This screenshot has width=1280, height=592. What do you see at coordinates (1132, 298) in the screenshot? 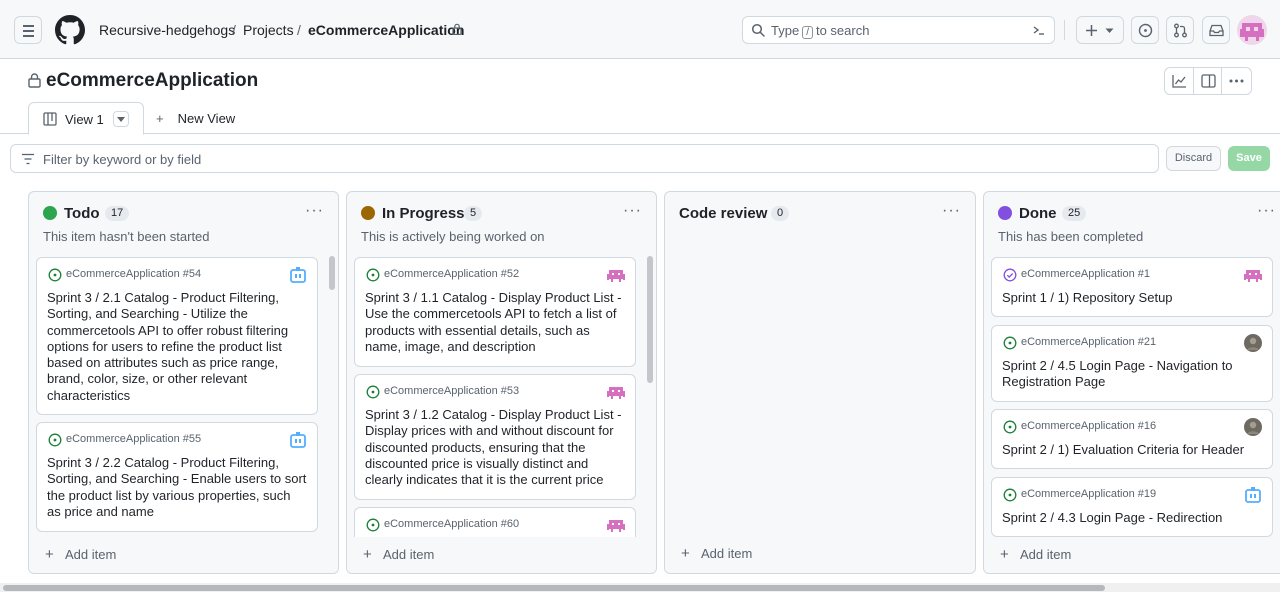
I see `issue-title: Sprint 1 / 1) Repository Setup` at bounding box center [1132, 298].